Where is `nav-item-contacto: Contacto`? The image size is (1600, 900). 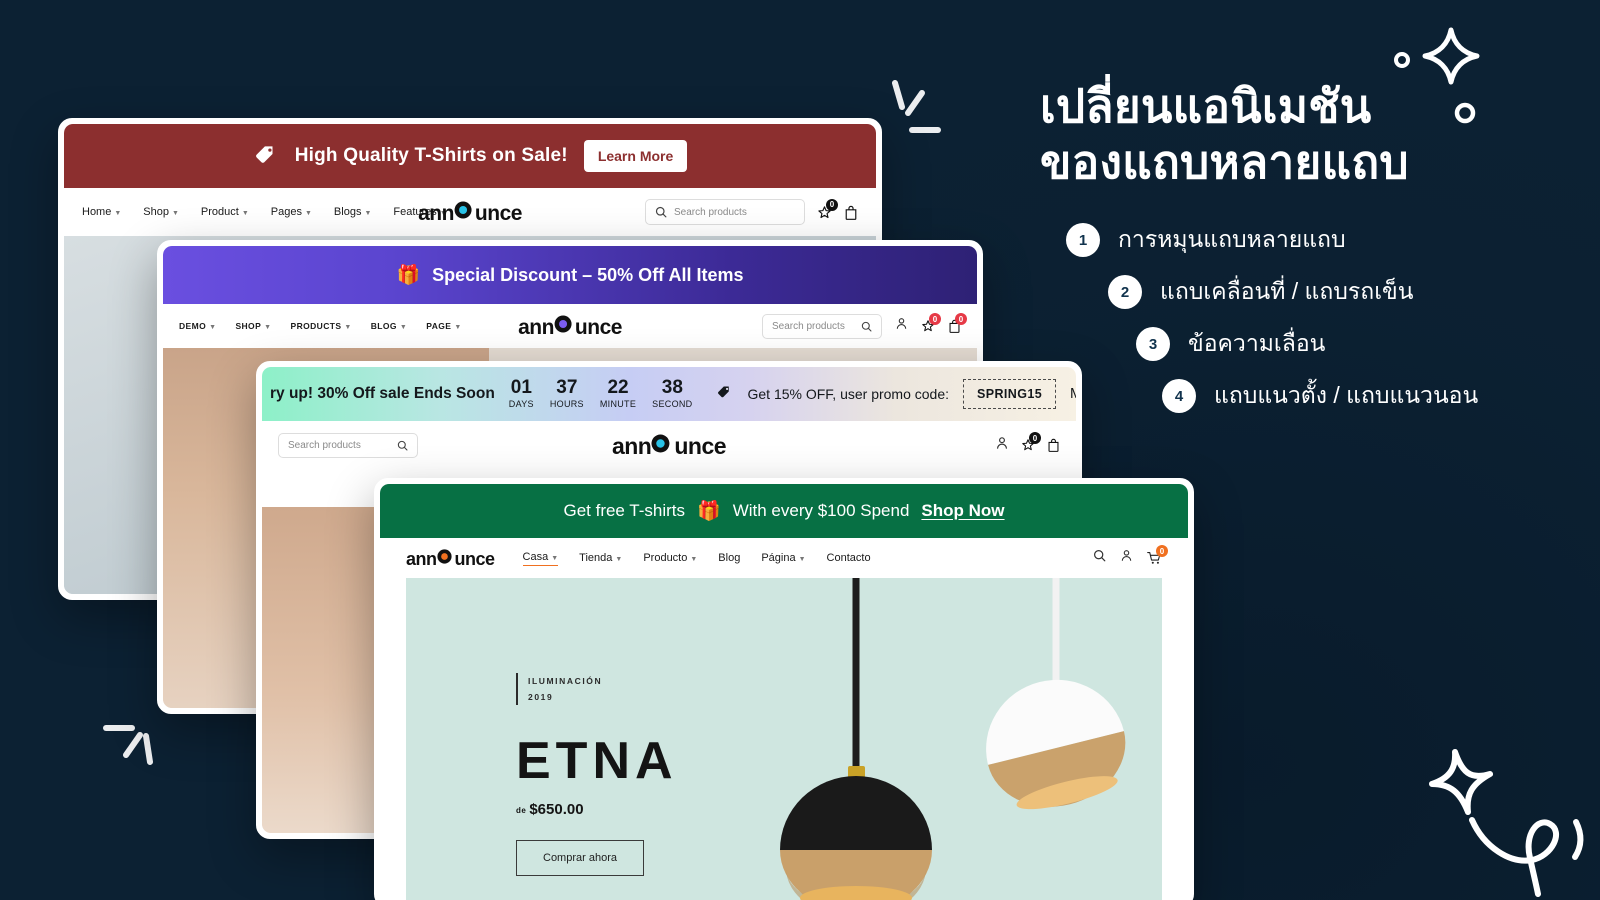
nav-item-contacto: Contacto is located at coordinates (849, 558).